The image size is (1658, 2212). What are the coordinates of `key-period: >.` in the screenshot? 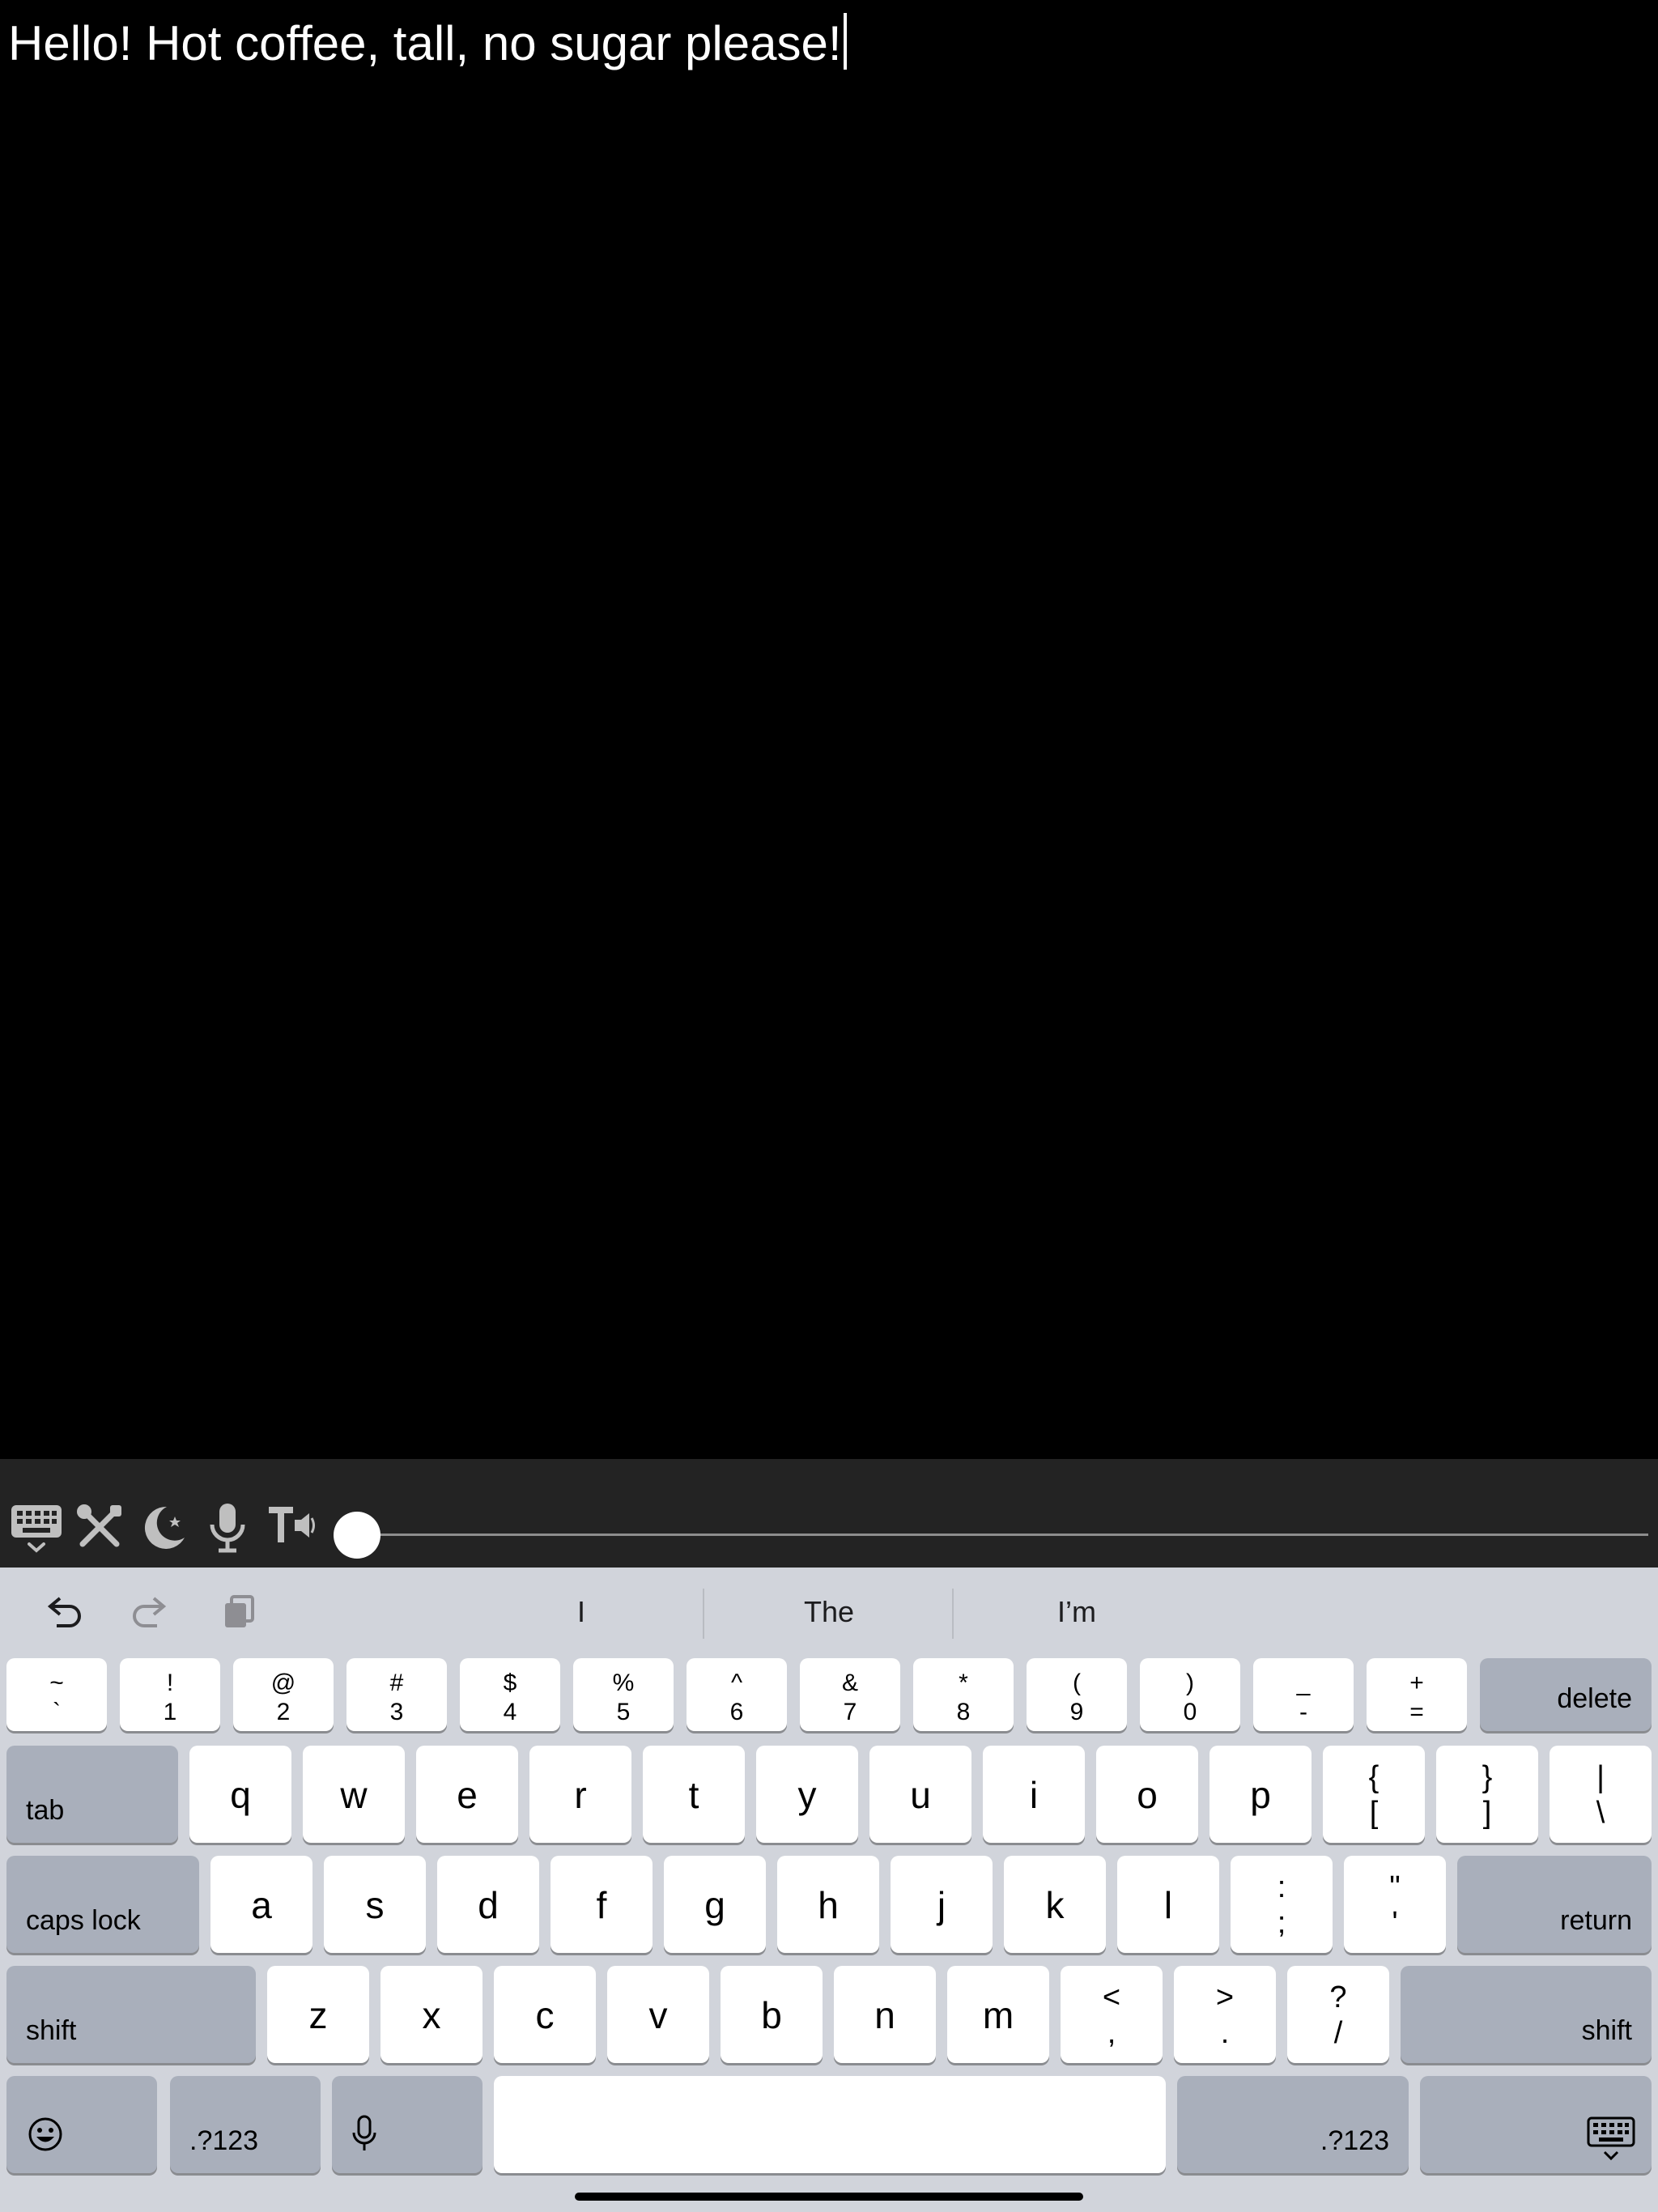 It's located at (1225, 2014).